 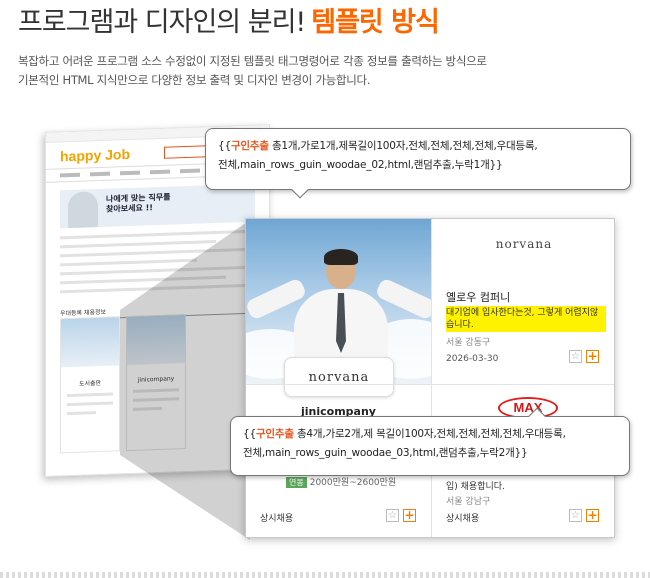 I want to click on callout-tail, so click(x=300, y=190).